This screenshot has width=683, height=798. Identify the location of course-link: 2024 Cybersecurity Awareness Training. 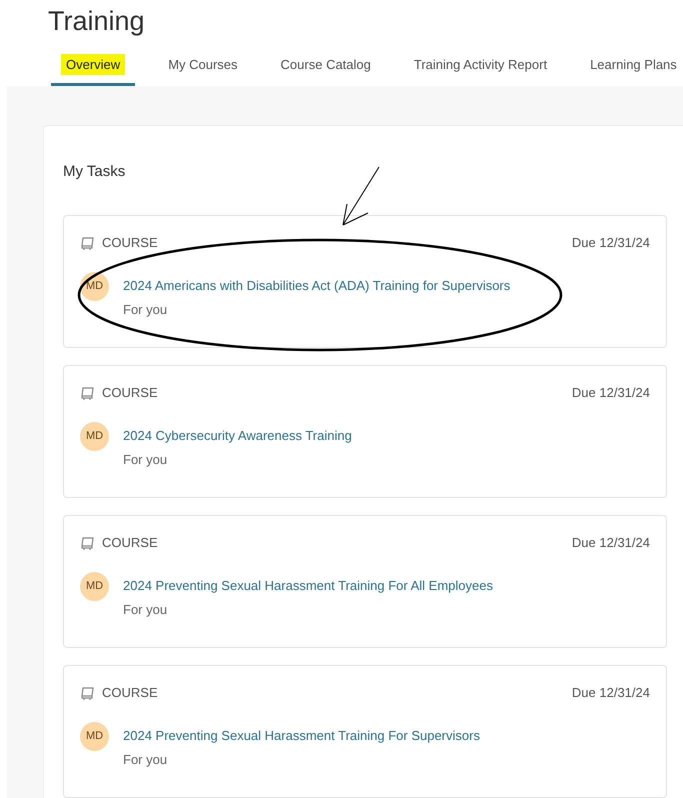
(237, 435).